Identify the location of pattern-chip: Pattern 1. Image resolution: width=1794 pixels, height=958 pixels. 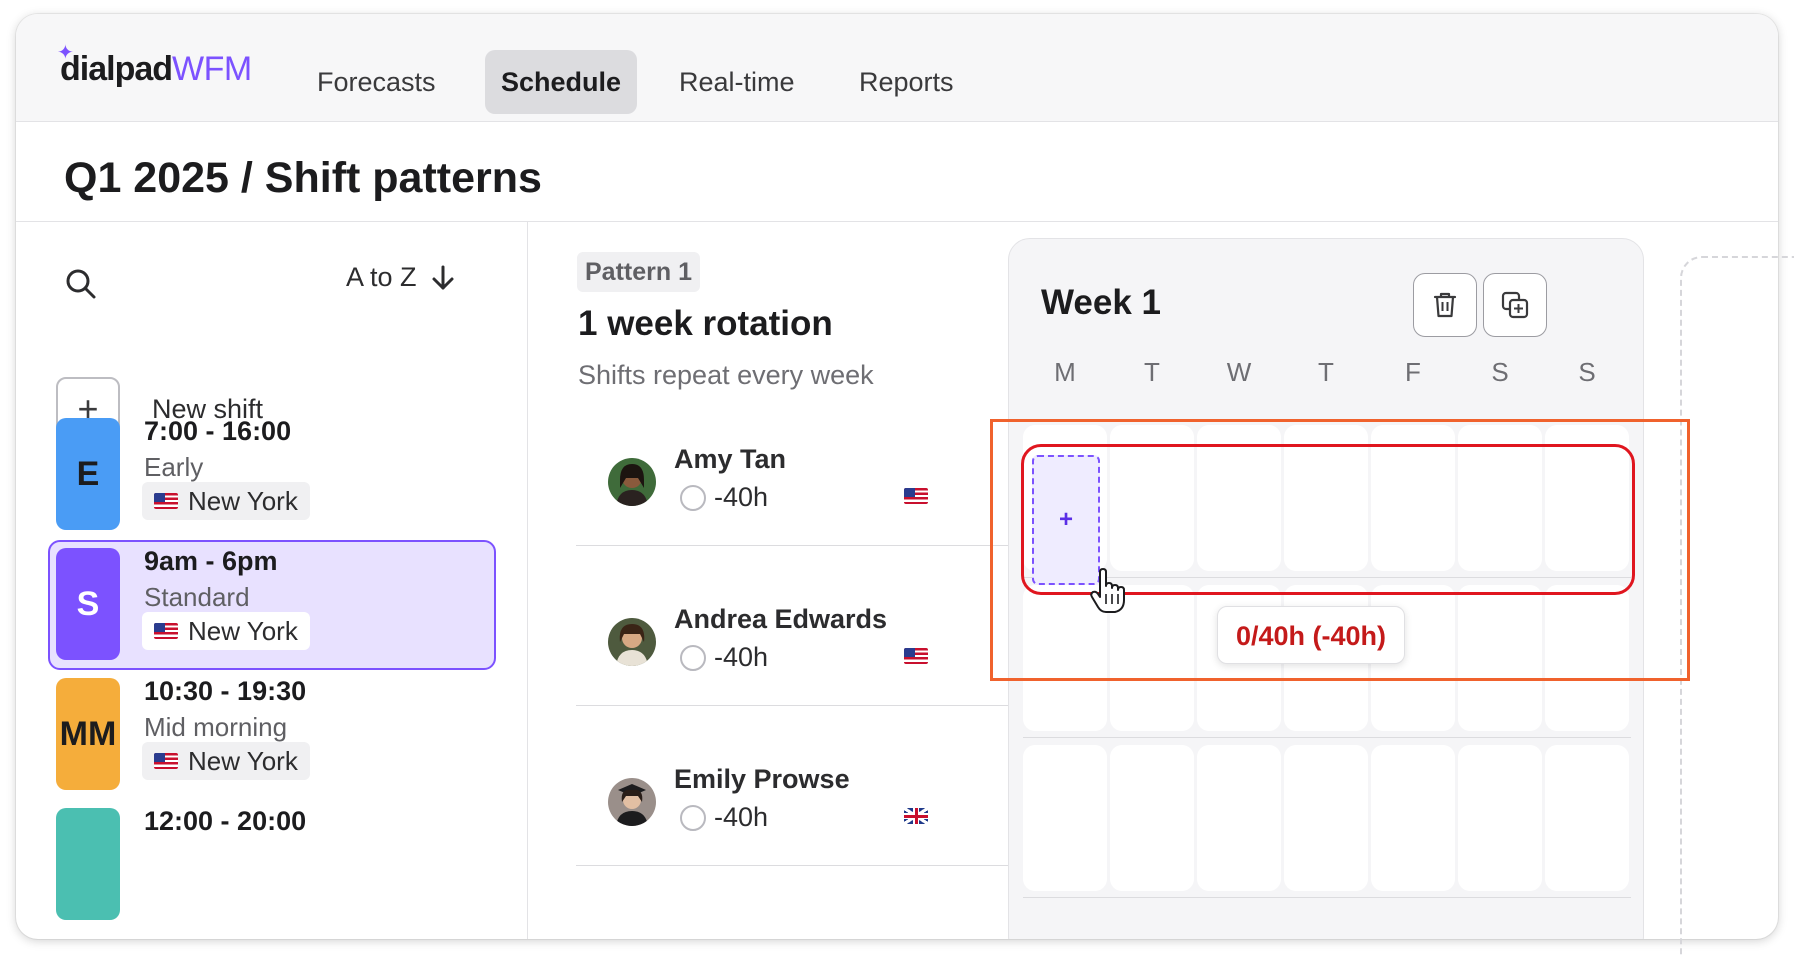
(638, 272).